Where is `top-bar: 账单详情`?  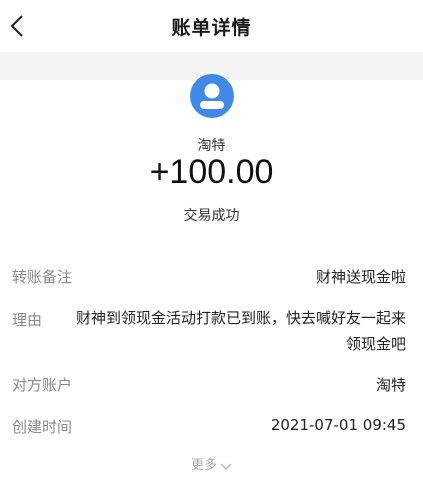
top-bar: 账单详情 is located at coordinates (211, 26).